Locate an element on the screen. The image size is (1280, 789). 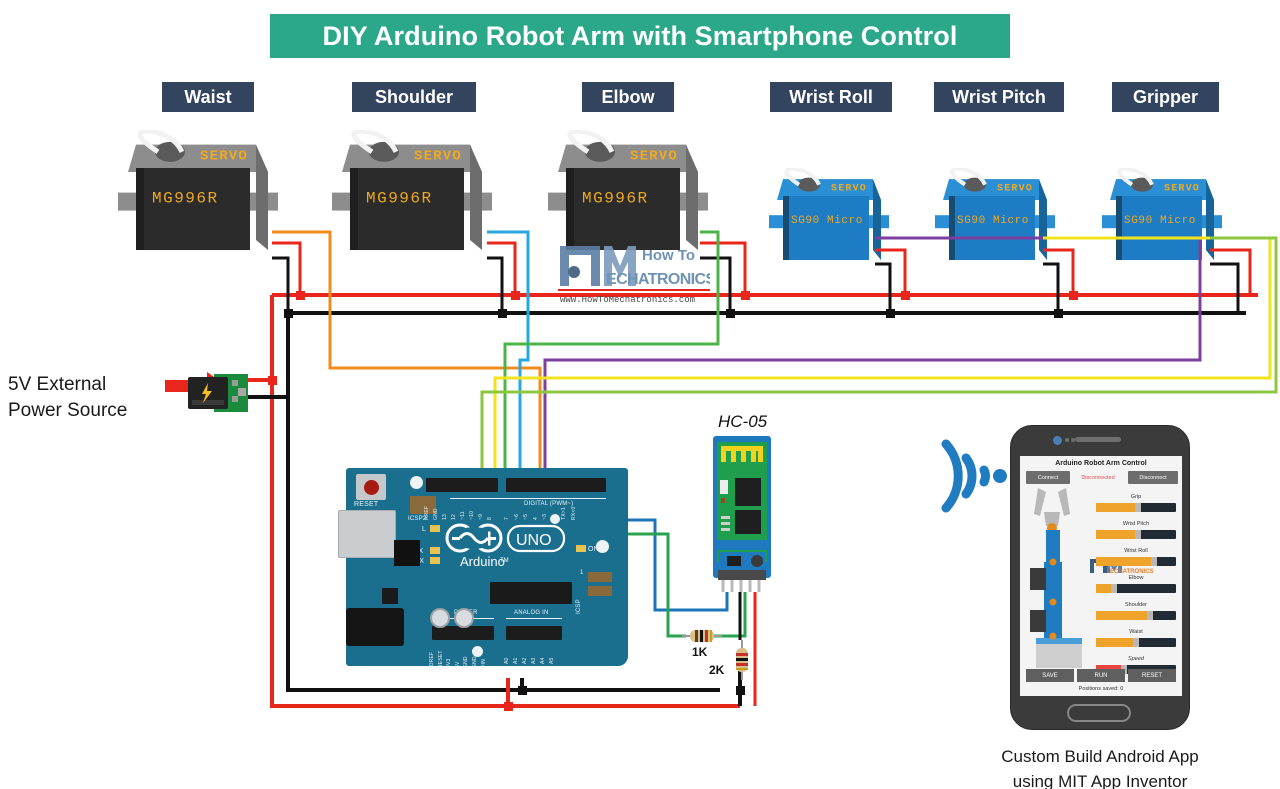
phone-caption-line2: using MIT App Inventor is located at coordinates (1100, 780).